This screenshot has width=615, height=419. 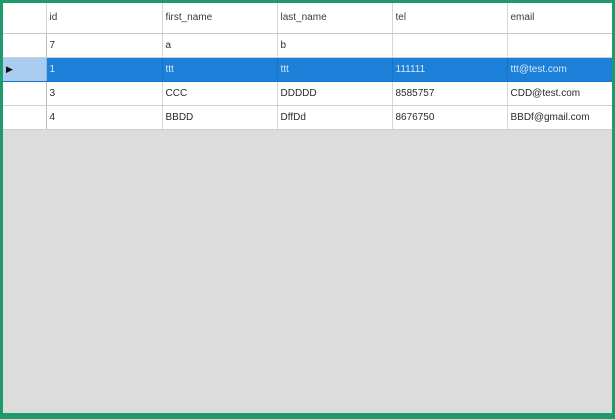 What do you see at coordinates (450, 93) in the screenshot?
I see `cell-tel: 8585757` at bounding box center [450, 93].